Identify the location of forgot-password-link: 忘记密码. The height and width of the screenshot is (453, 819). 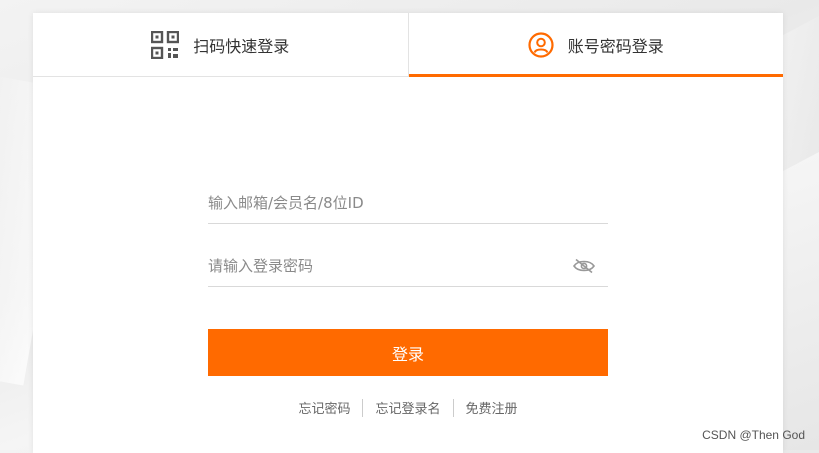
(324, 407).